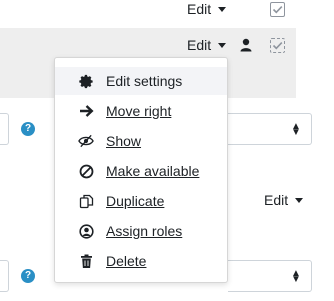 Image resolution: width=334 pixels, height=301 pixels. I want to click on menu-item-assign-roles: Assign roles, so click(141, 231).